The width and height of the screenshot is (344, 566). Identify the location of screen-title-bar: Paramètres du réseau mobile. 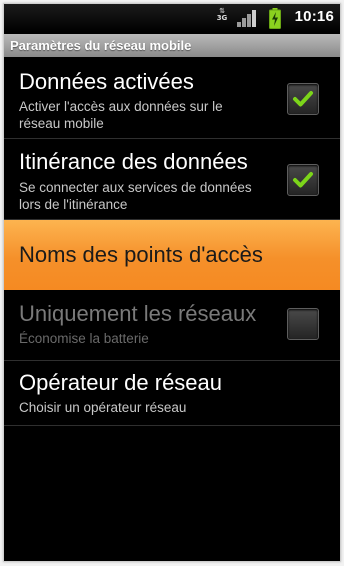
(172, 45).